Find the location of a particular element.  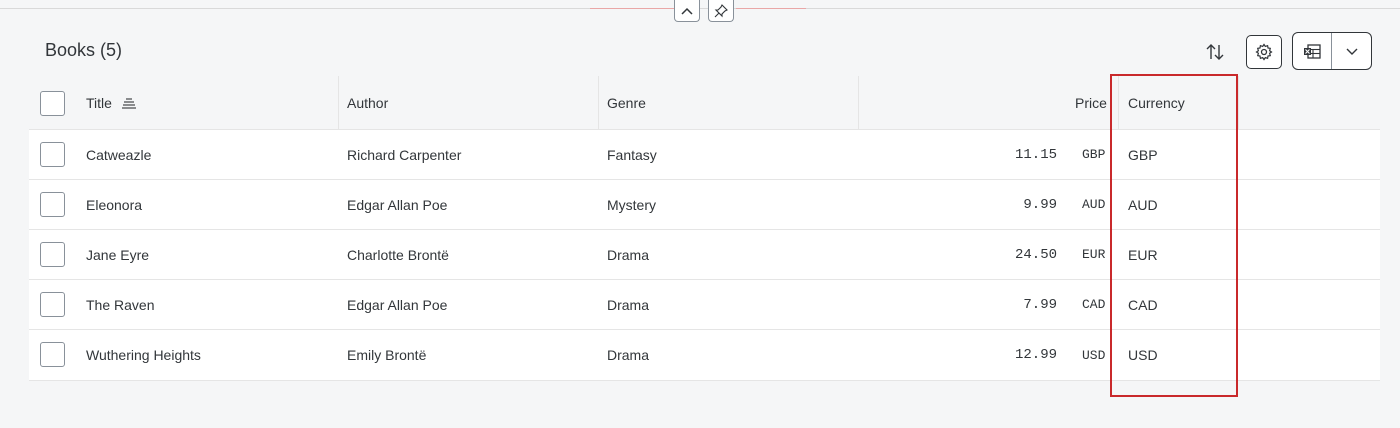

cell-title: Jane Eyre is located at coordinates (118, 254).